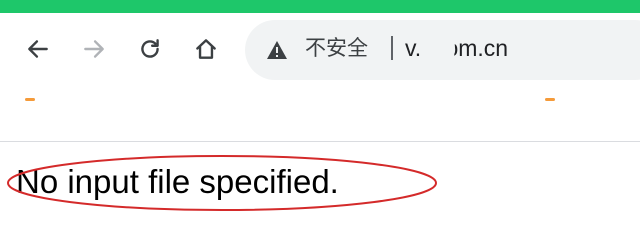 The height and width of the screenshot is (240, 640). I want to click on arrow-right-icon, so click(94, 49).